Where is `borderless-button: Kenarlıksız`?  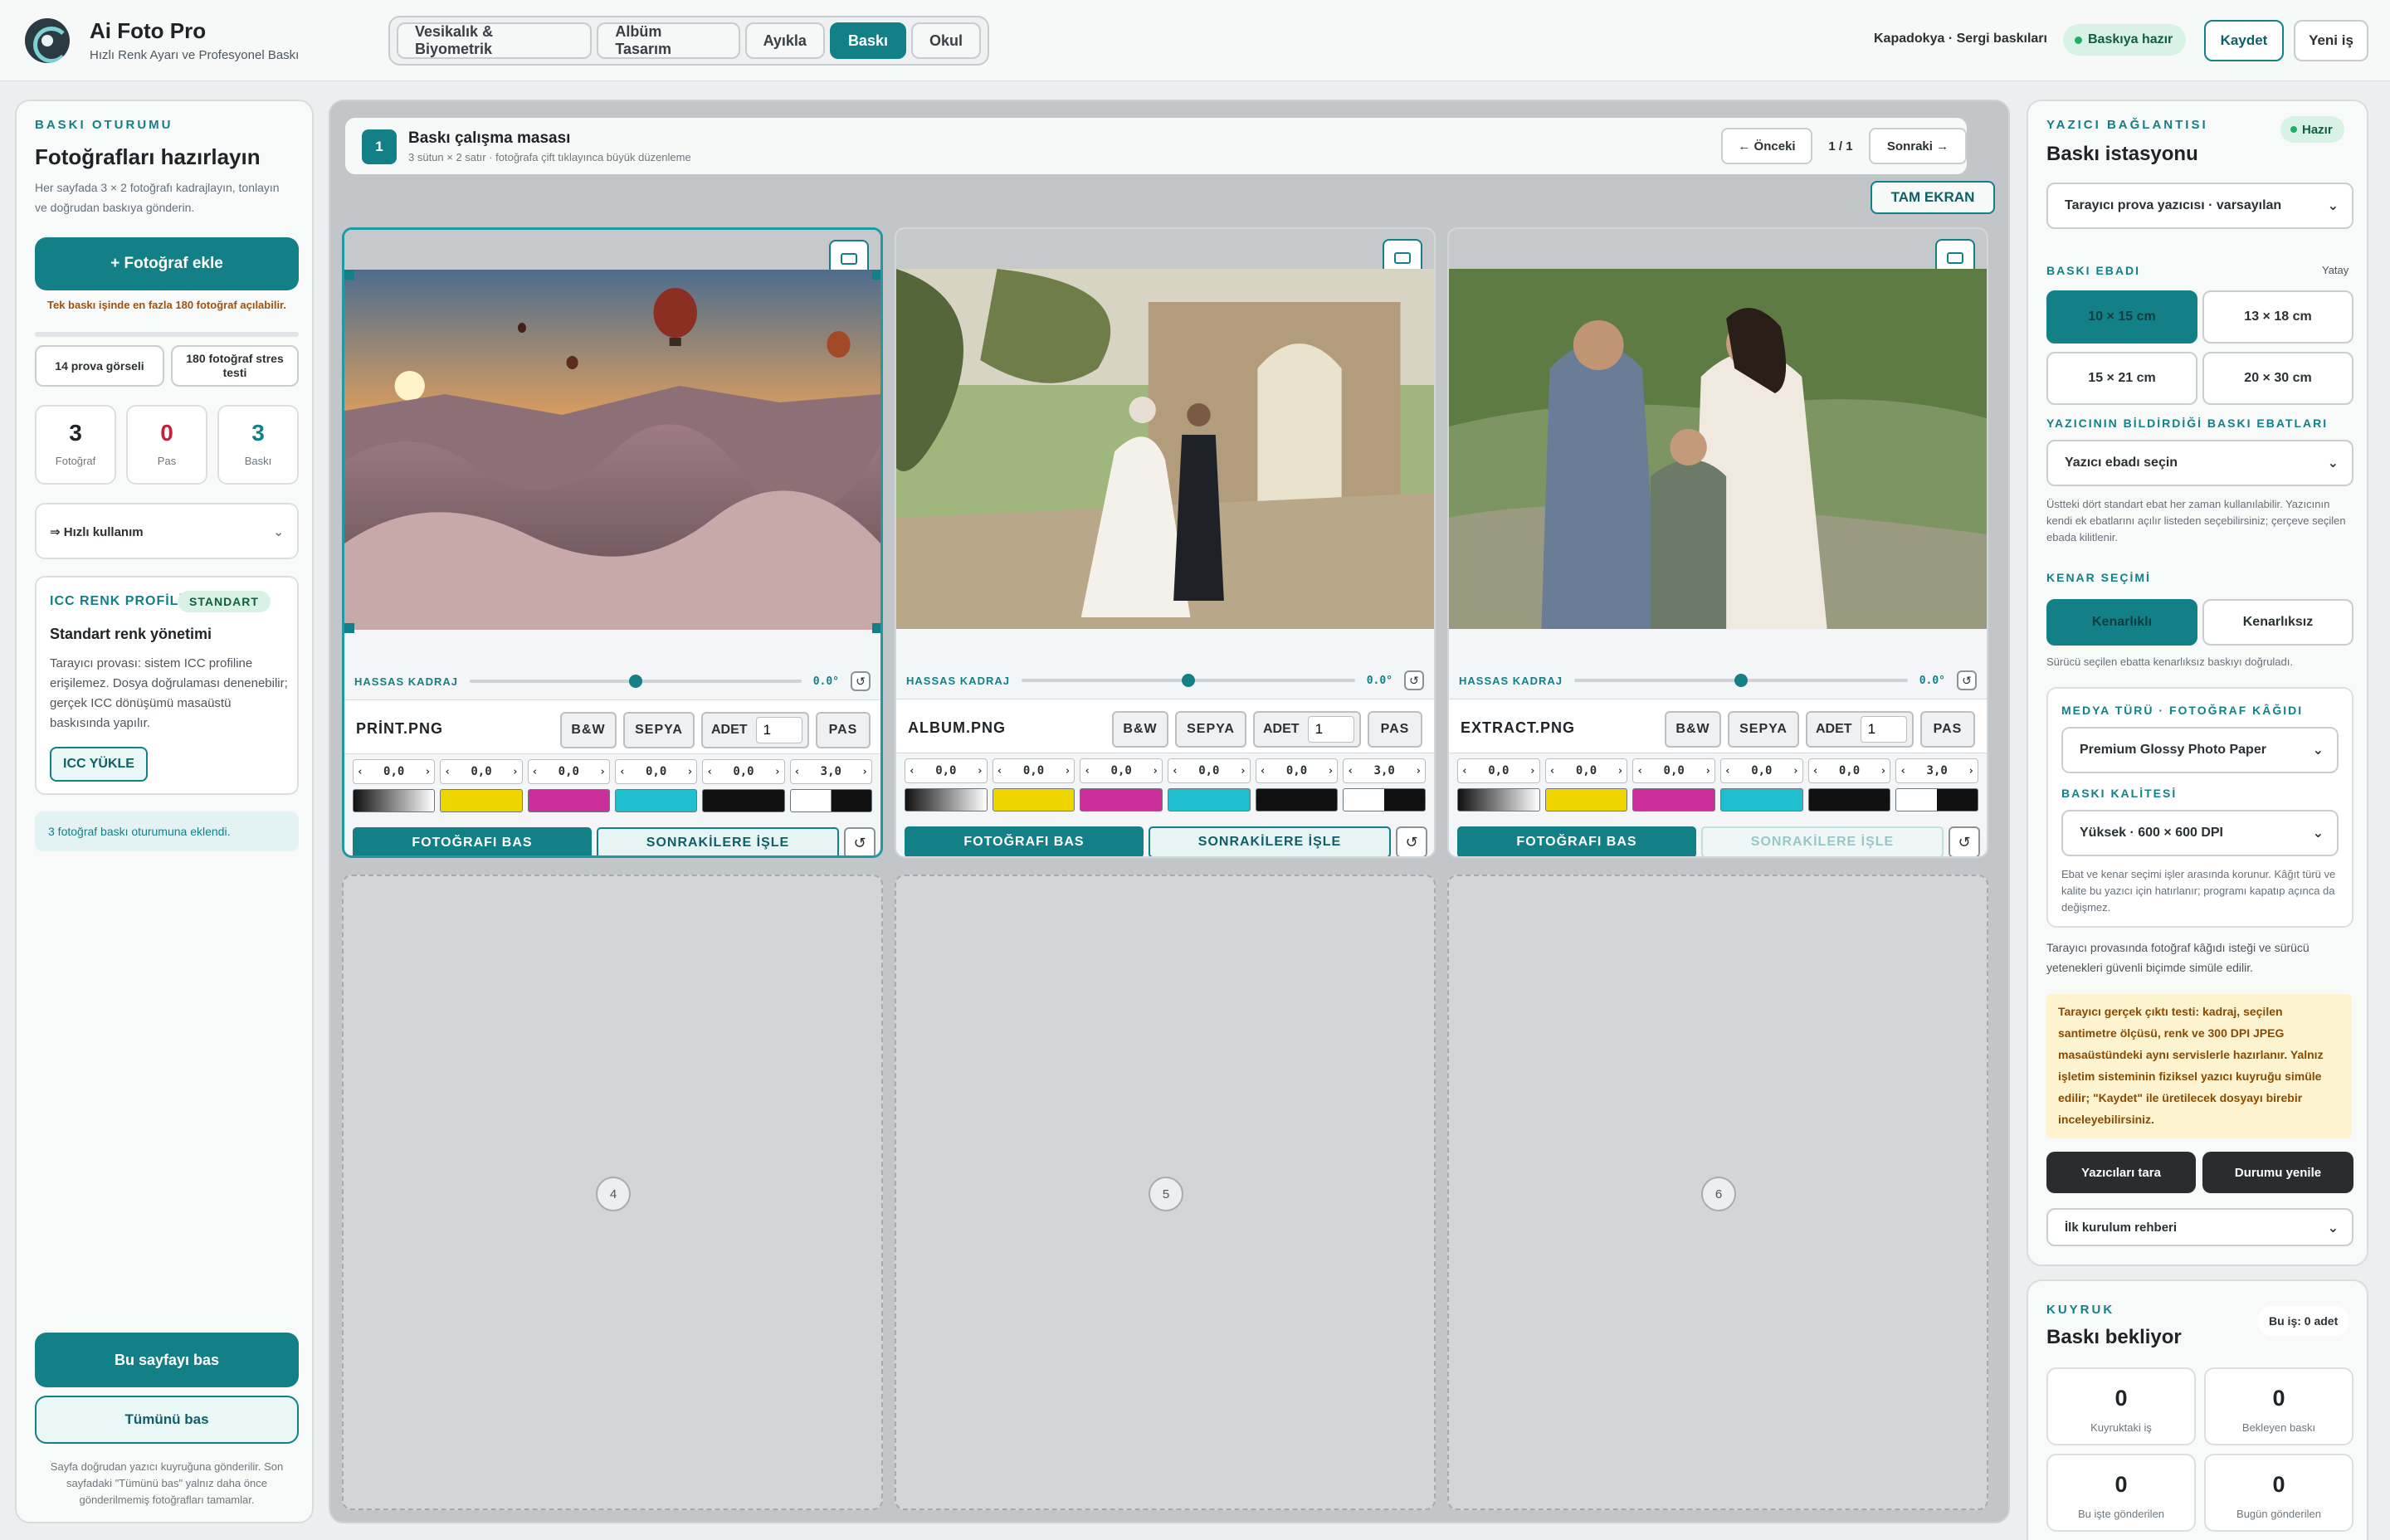
borderless-button: Kenarlıksız is located at coordinates (2278, 622).